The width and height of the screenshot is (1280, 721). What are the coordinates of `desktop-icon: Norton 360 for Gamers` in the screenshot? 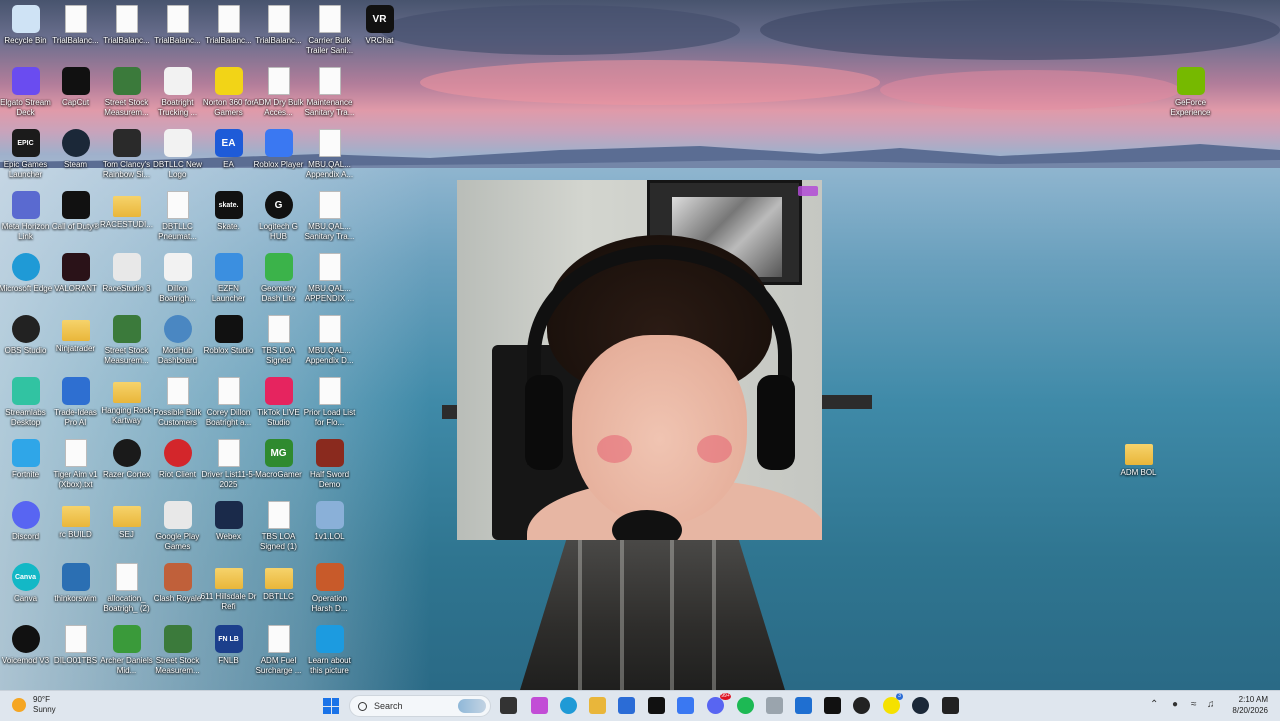 It's located at (228, 93).